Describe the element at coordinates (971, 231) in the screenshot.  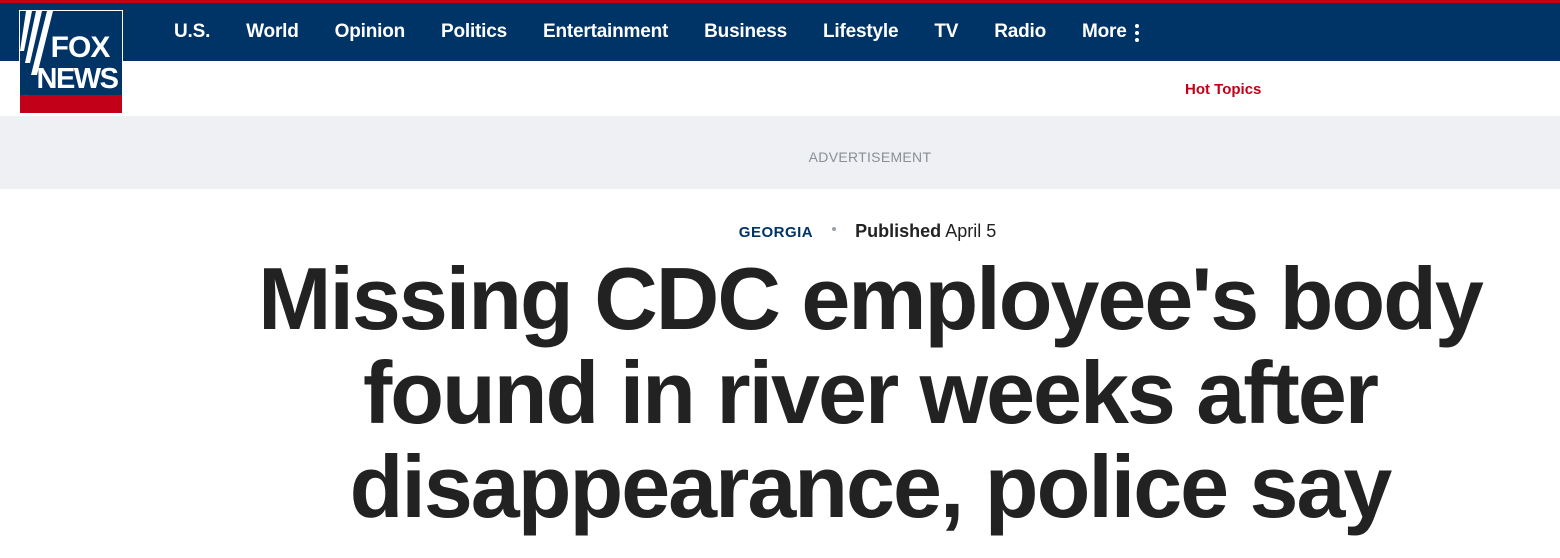
I see `published-date: April 5` at that location.